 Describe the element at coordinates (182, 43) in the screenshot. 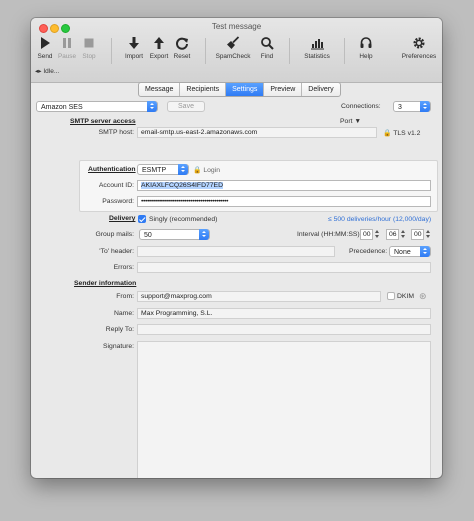

I see `refresh-icon` at that location.